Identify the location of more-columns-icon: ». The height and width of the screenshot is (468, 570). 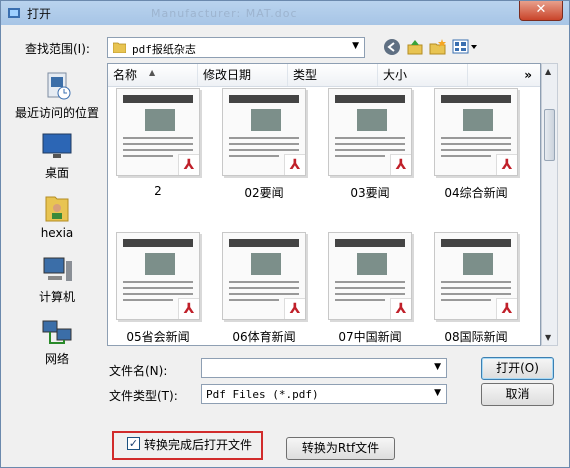
(528, 75).